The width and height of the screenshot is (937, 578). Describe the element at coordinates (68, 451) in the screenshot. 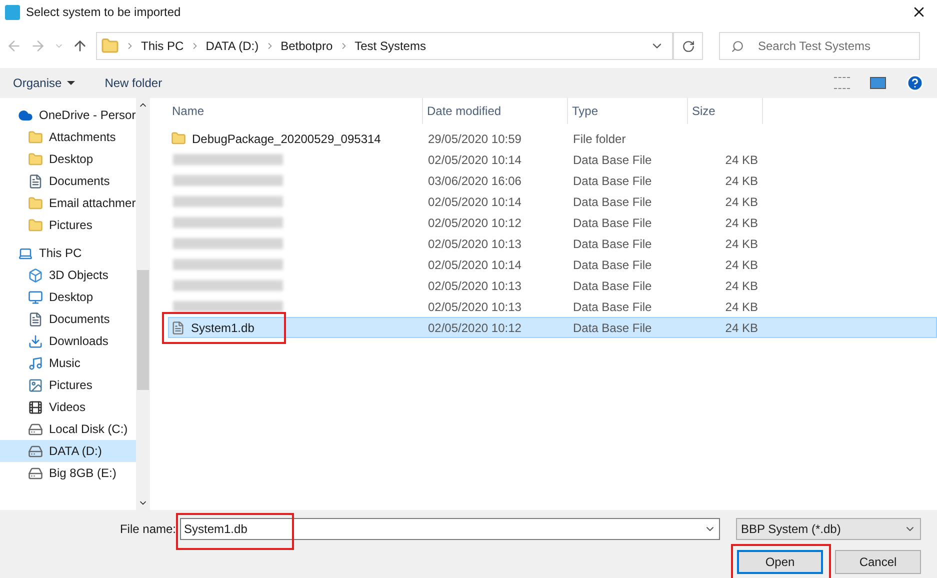

I see `sidebar-item: DATA (D:)` at that location.